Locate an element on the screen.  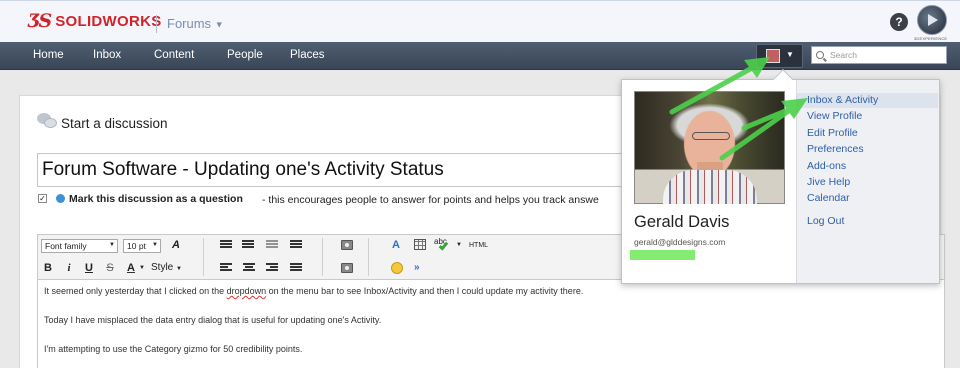
arrow-to-avatar is located at coordinates (712, 90).